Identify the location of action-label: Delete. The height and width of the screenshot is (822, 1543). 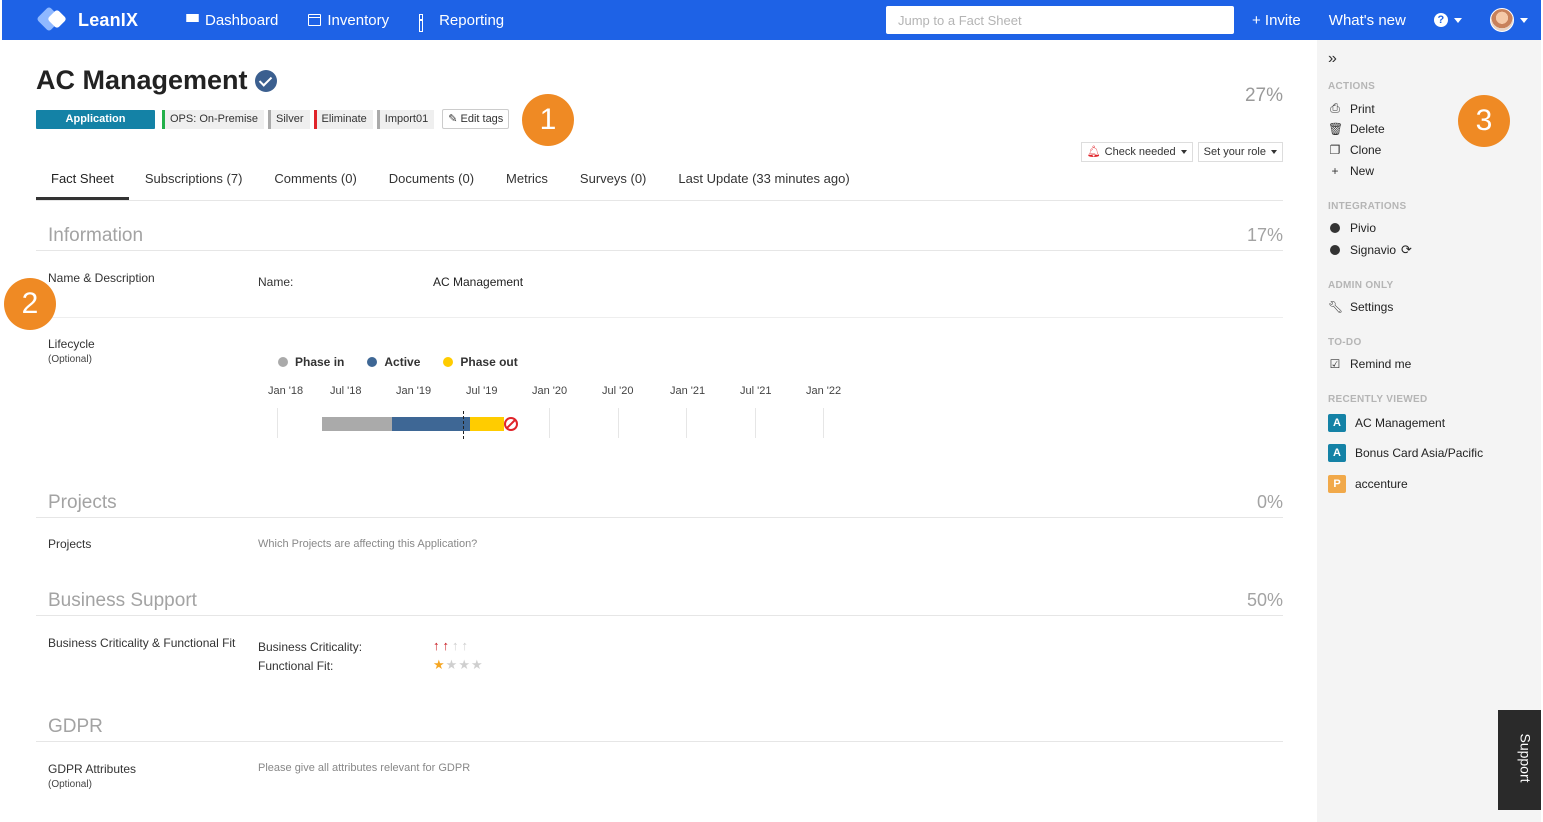
(1367, 129).